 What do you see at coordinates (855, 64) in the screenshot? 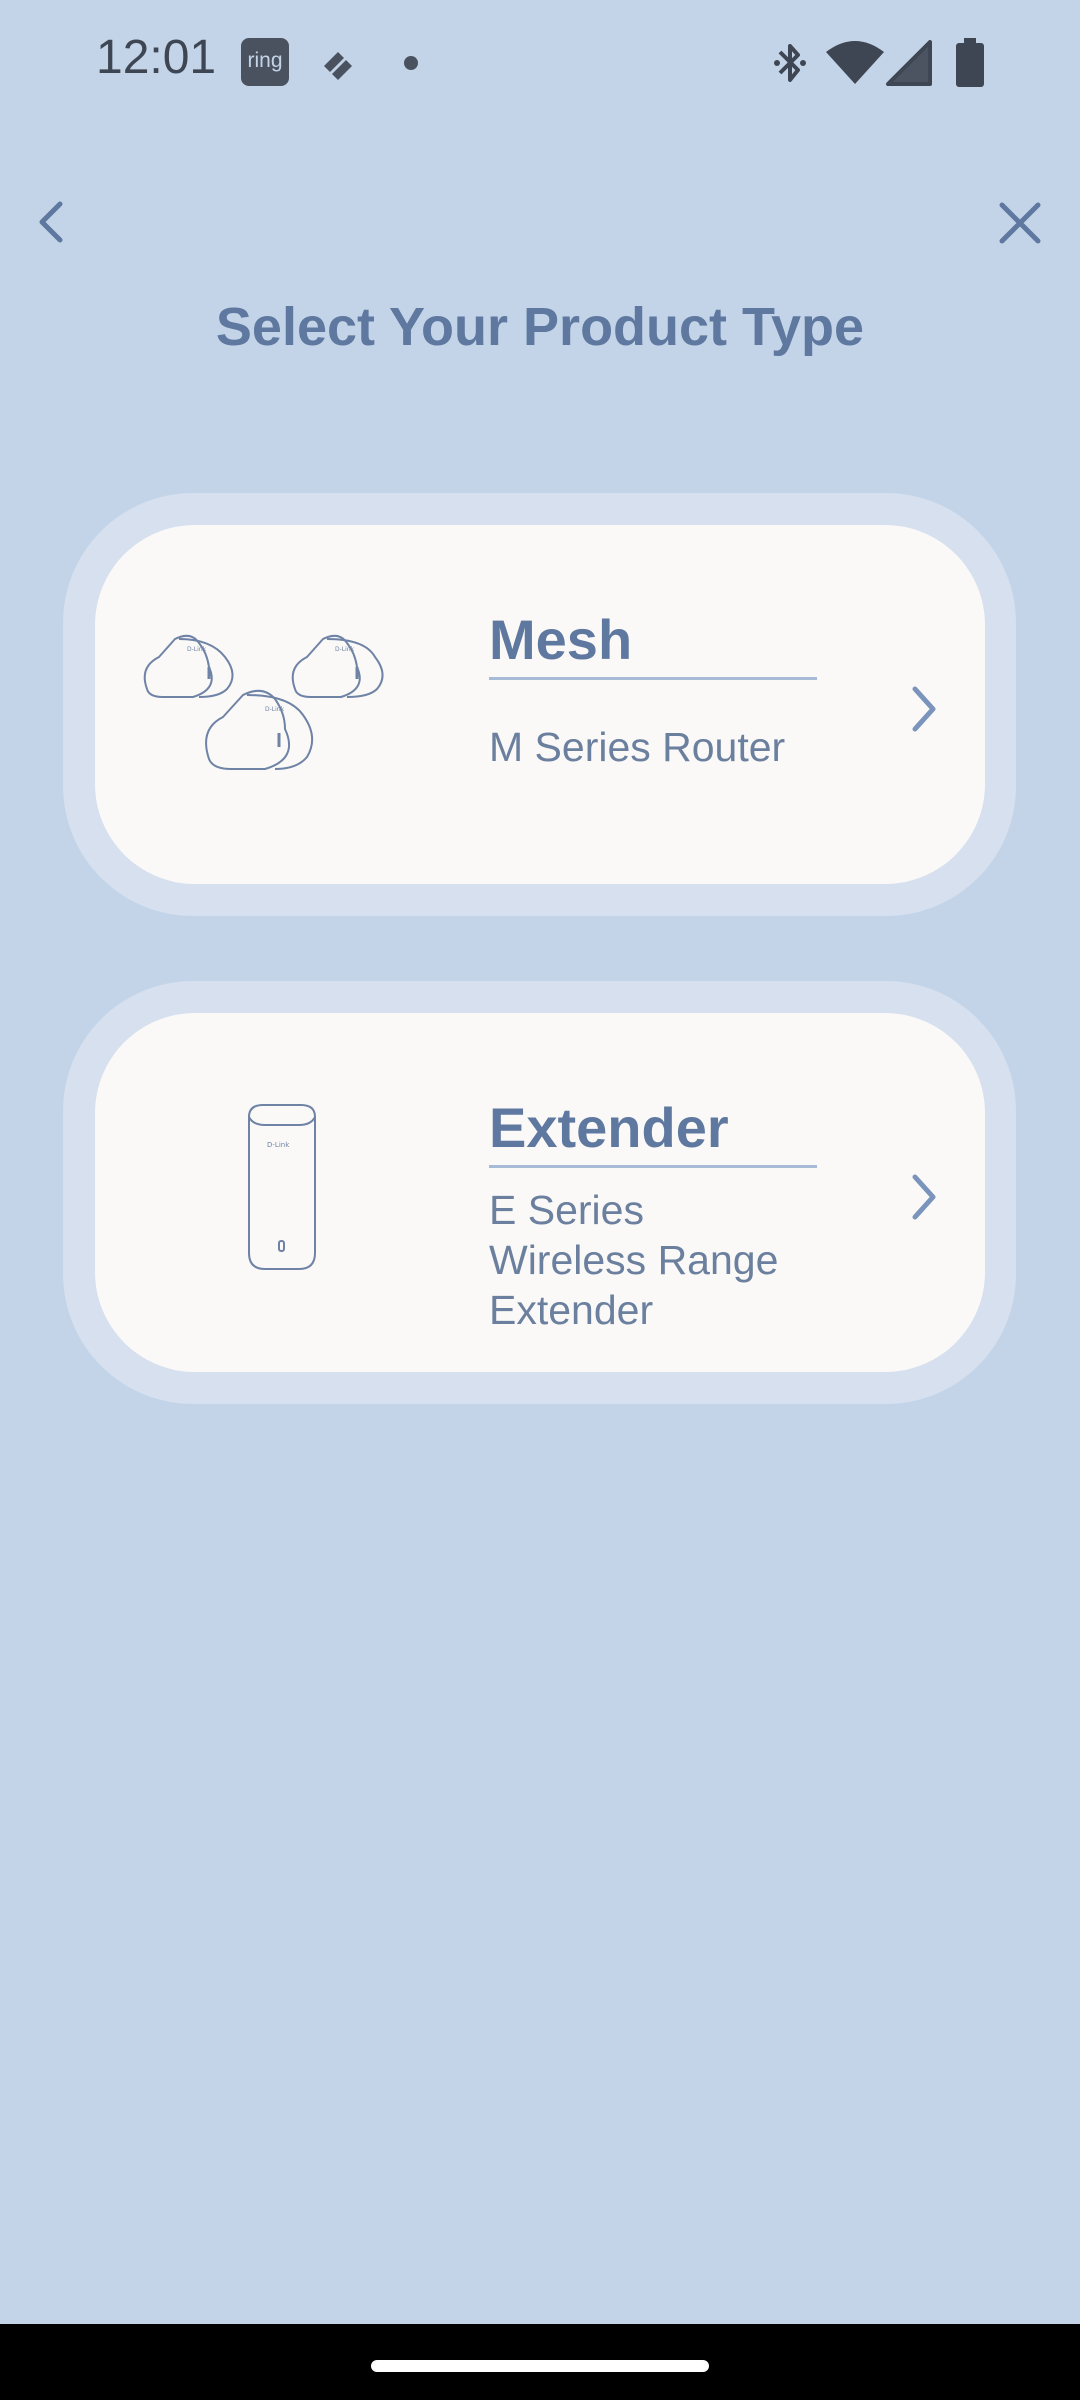
I see `wifi-icon` at bounding box center [855, 64].